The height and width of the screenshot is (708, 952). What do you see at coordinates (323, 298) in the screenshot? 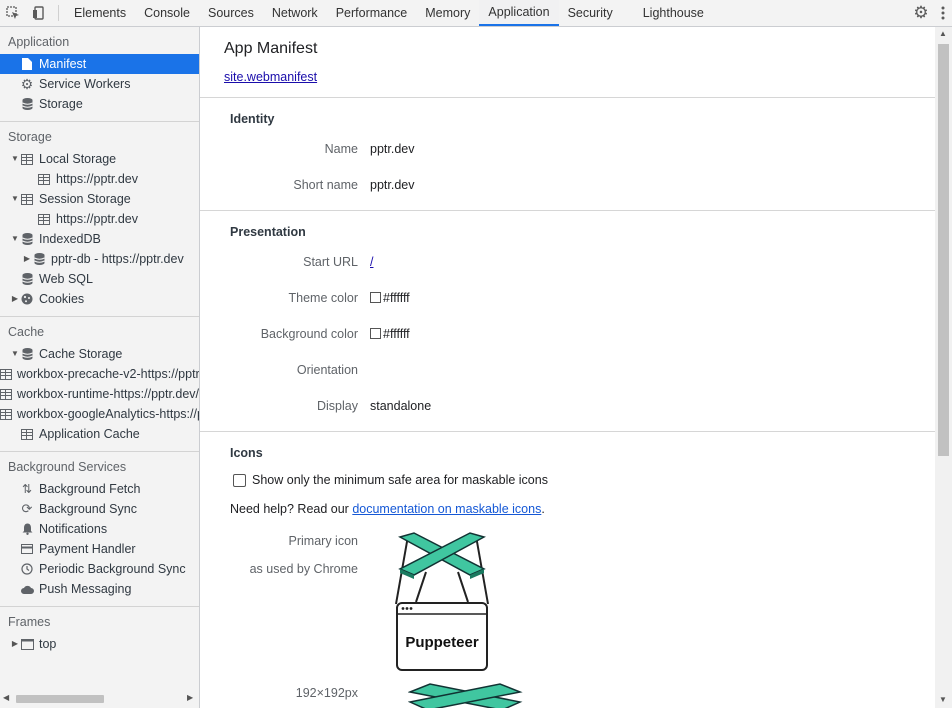
I see `theme-color-label: Theme color` at bounding box center [323, 298].